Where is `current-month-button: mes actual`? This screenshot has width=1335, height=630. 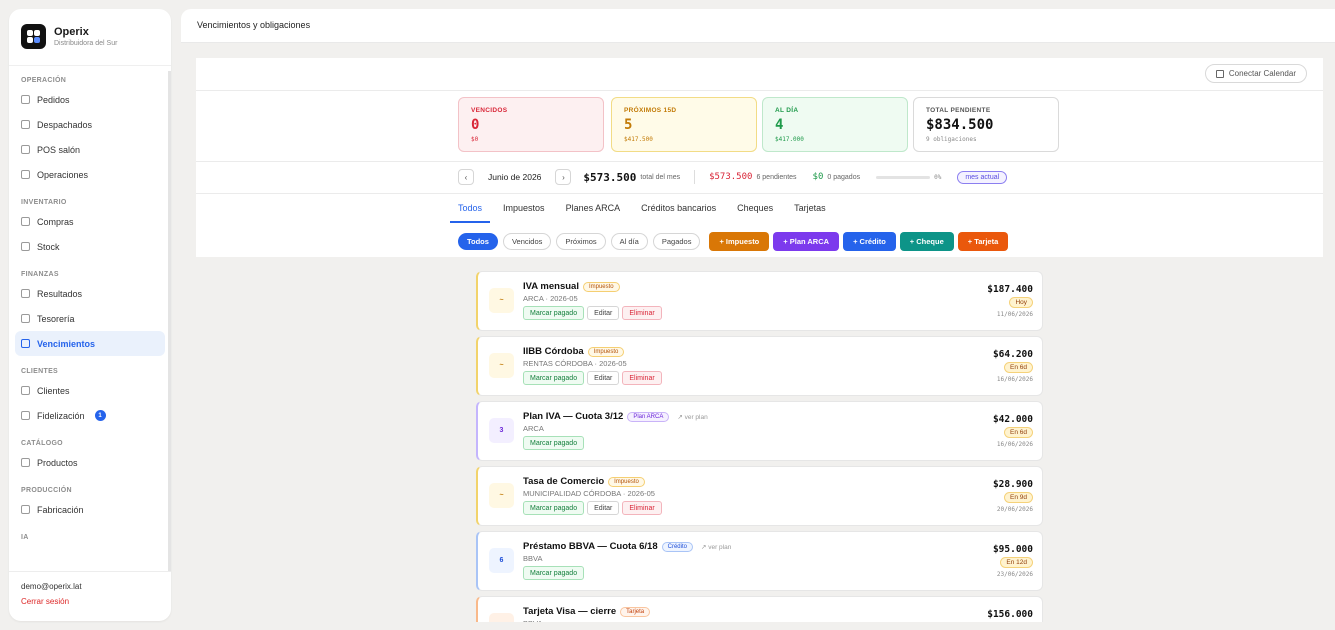
current-month-button: mes actual is located at coordinates (982, 177).